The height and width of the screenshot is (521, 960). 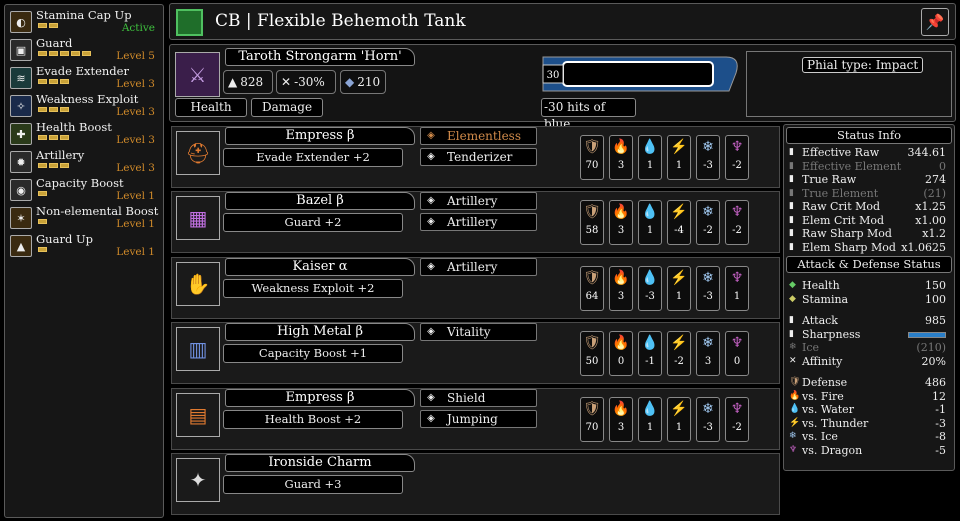 What do you see at coordinates (84, 190) in the screenshot?
I see `skill-item: ◉ Capacity Boost Level 1` at bounding box center [84, 190].